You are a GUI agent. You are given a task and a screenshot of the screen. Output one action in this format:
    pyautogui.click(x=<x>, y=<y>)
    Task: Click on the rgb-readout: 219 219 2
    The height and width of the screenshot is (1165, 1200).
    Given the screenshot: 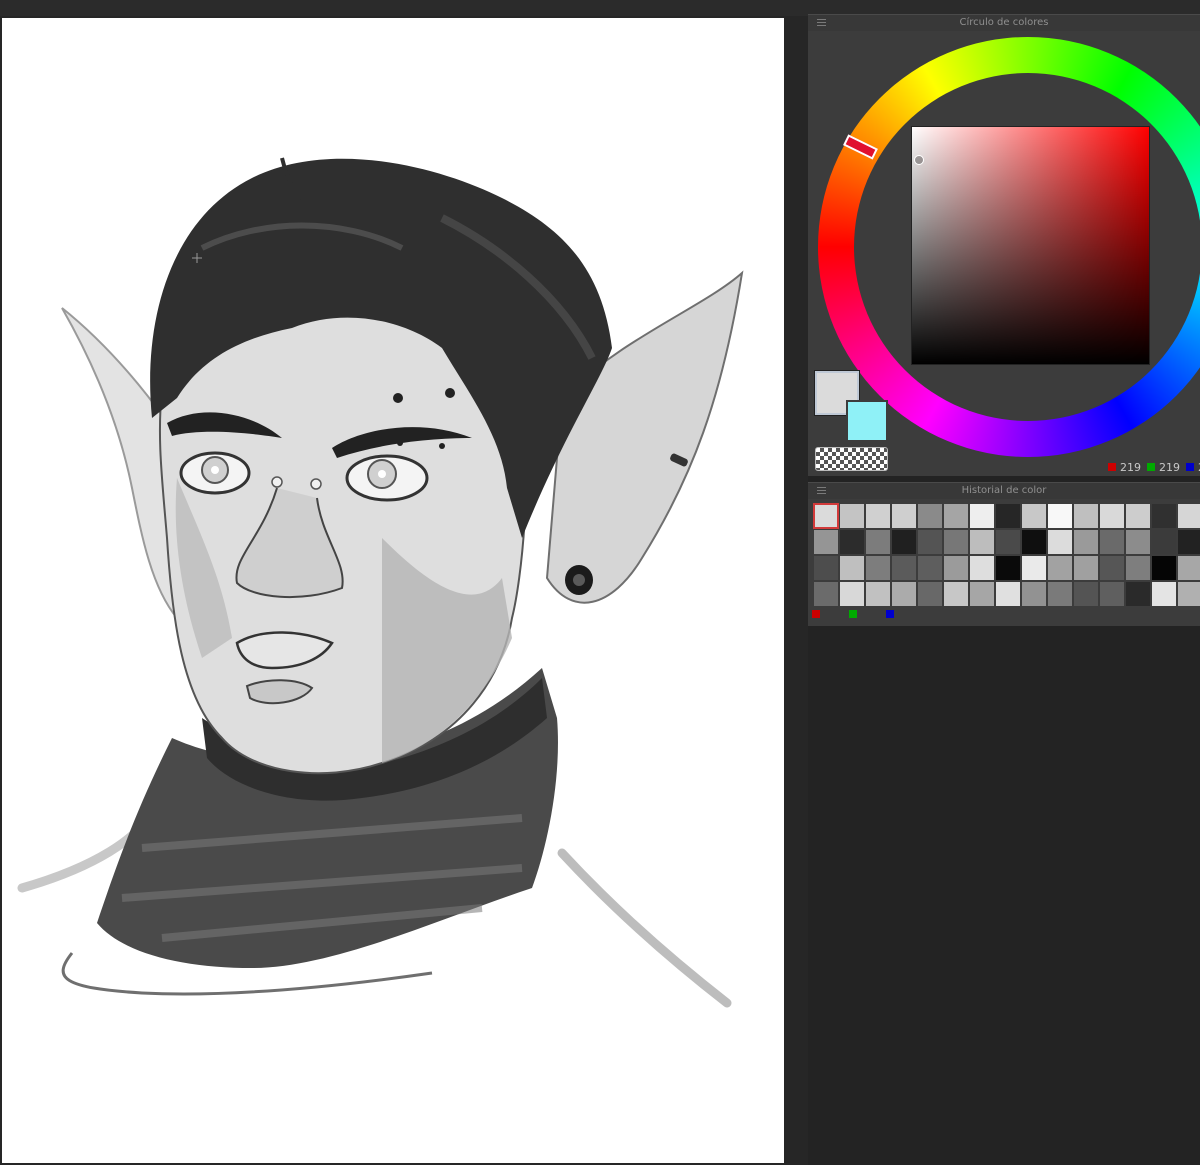 What is the action you would take?
    pyautogui.click(x=1154, y=467)
    